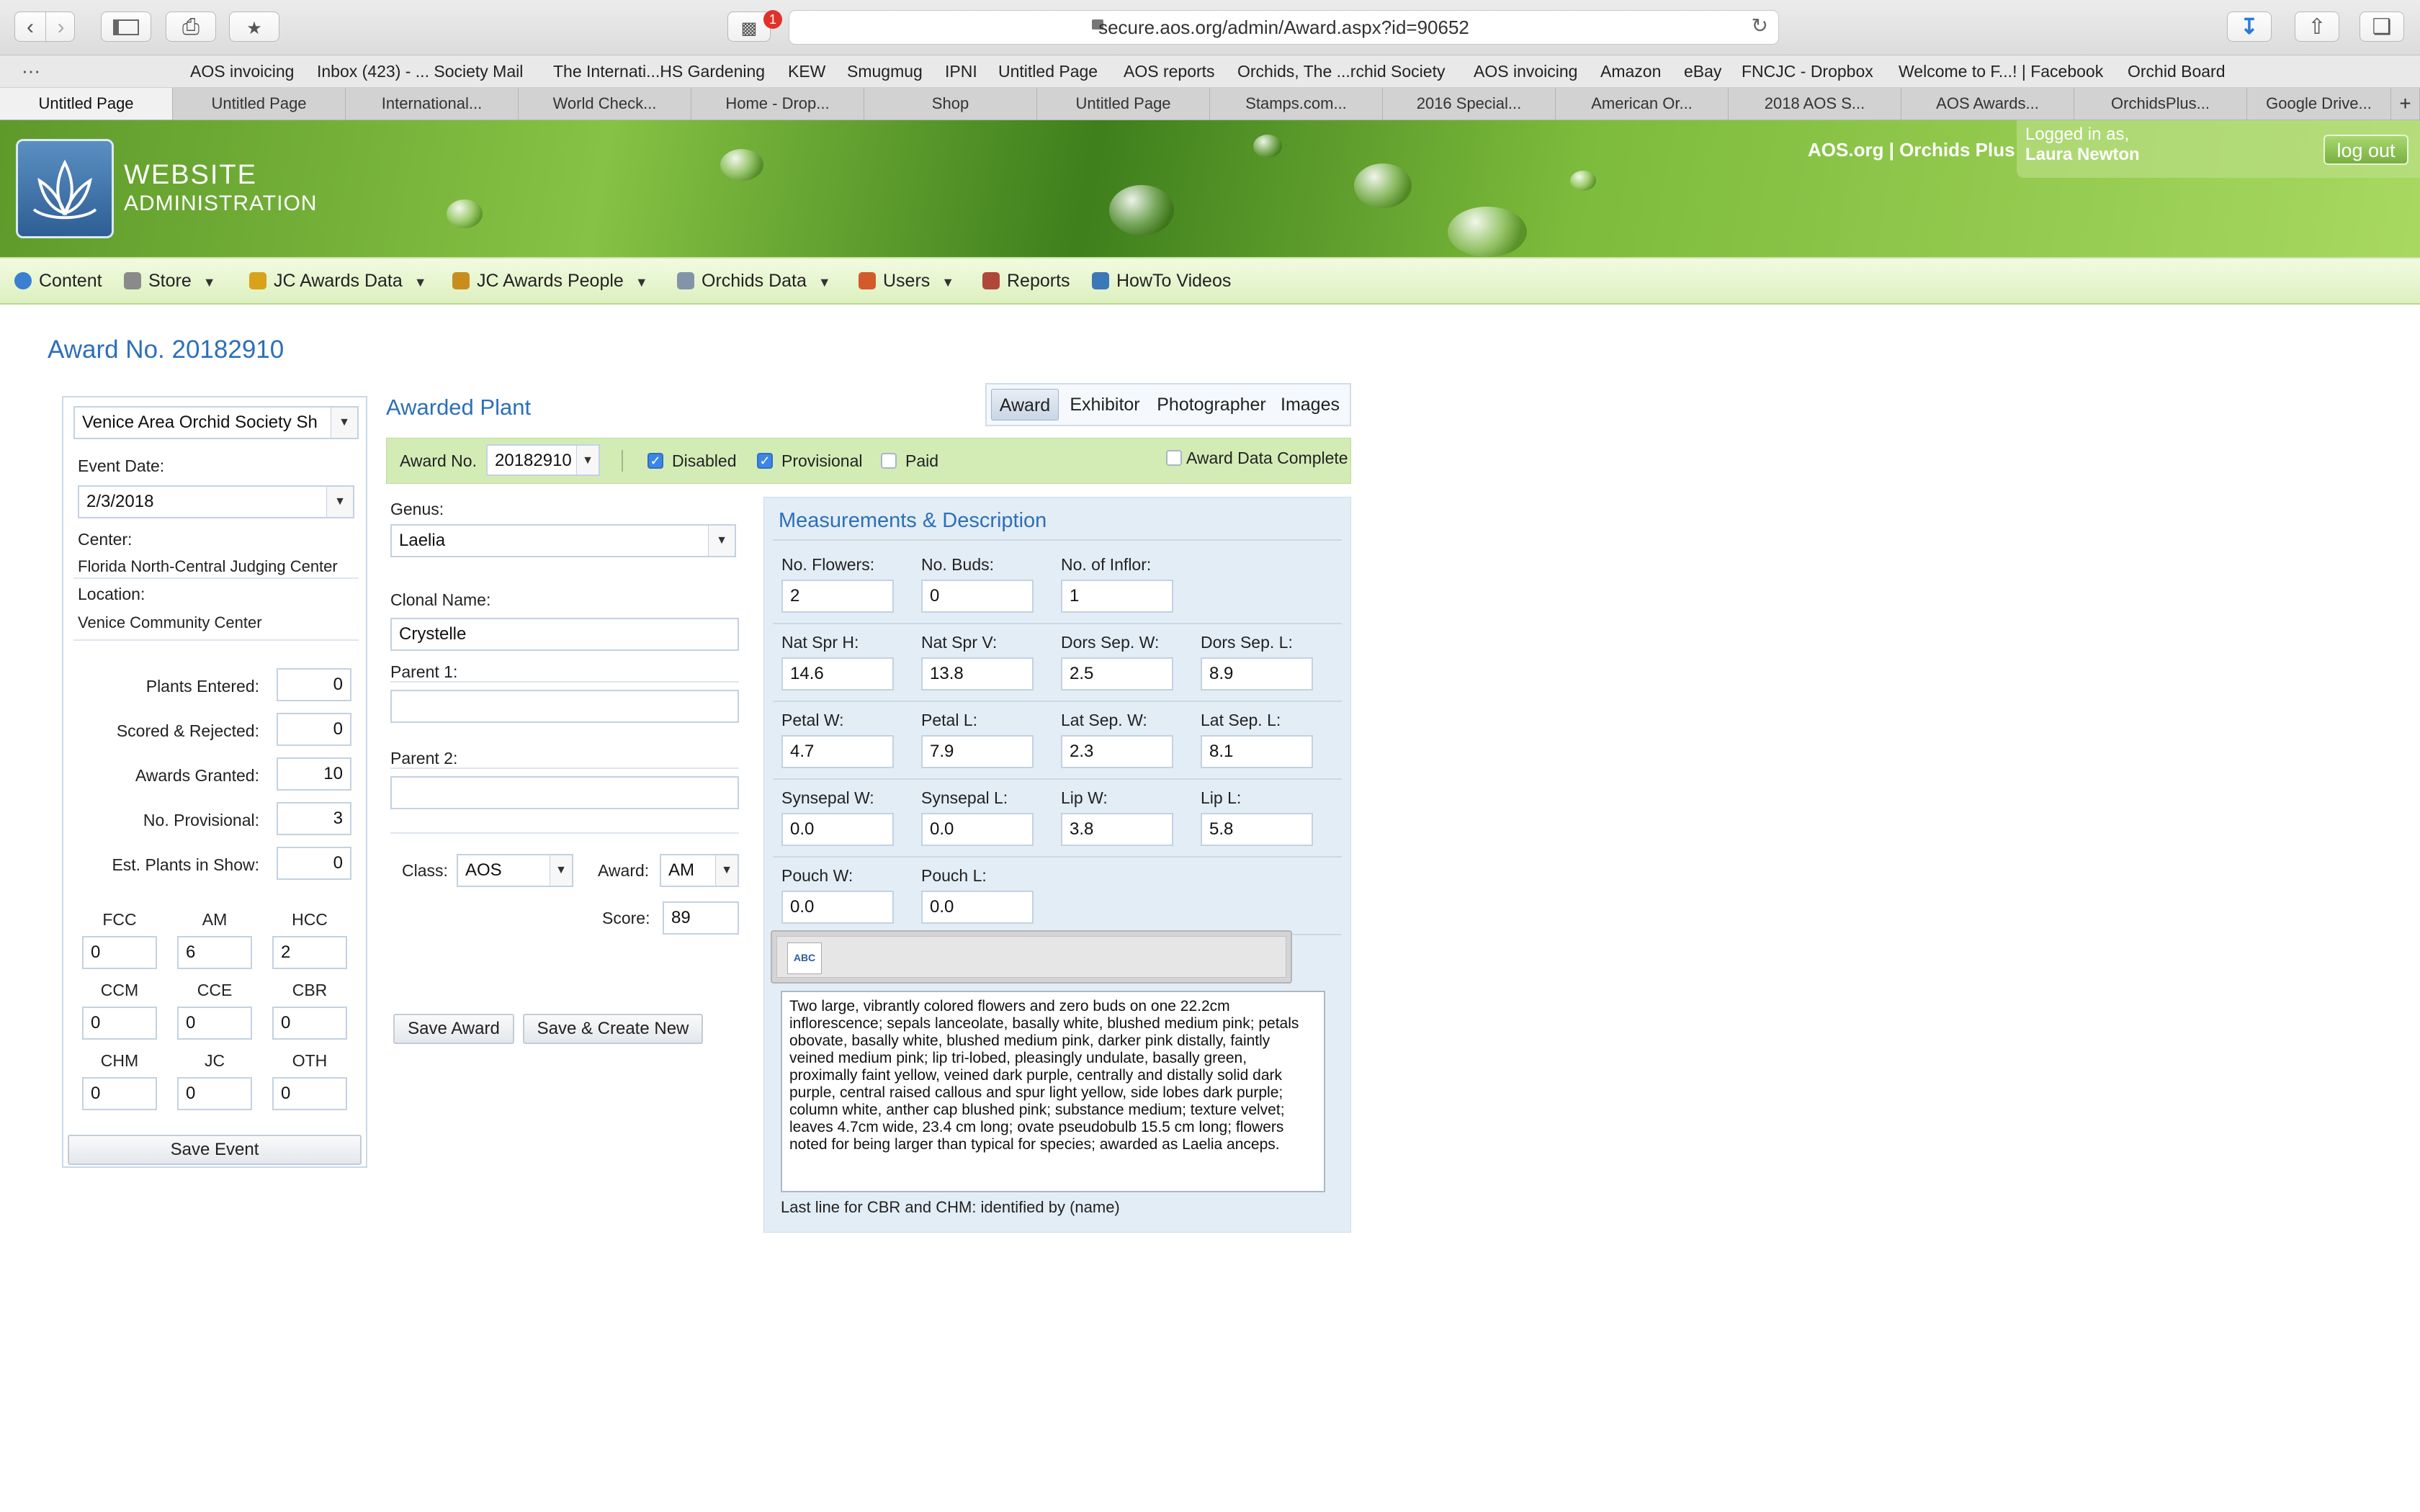 The height and width of the screenshot is (1512, 2420). What do you see at coordinates (564, 634) in the screenshot?
I see `clonal-name-input: Crystelle` at bounding box center [564, 634].